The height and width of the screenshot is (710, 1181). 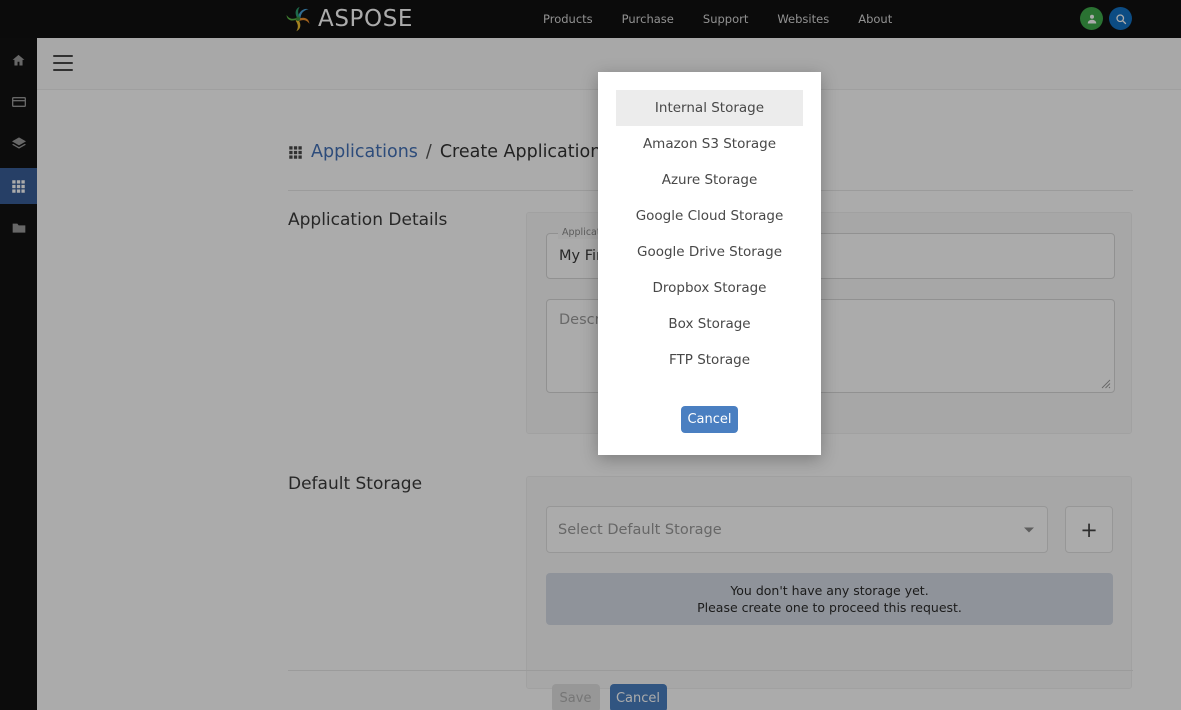 I want to click on modal-cancel-button: Cancel, so click(x=709, y=419).